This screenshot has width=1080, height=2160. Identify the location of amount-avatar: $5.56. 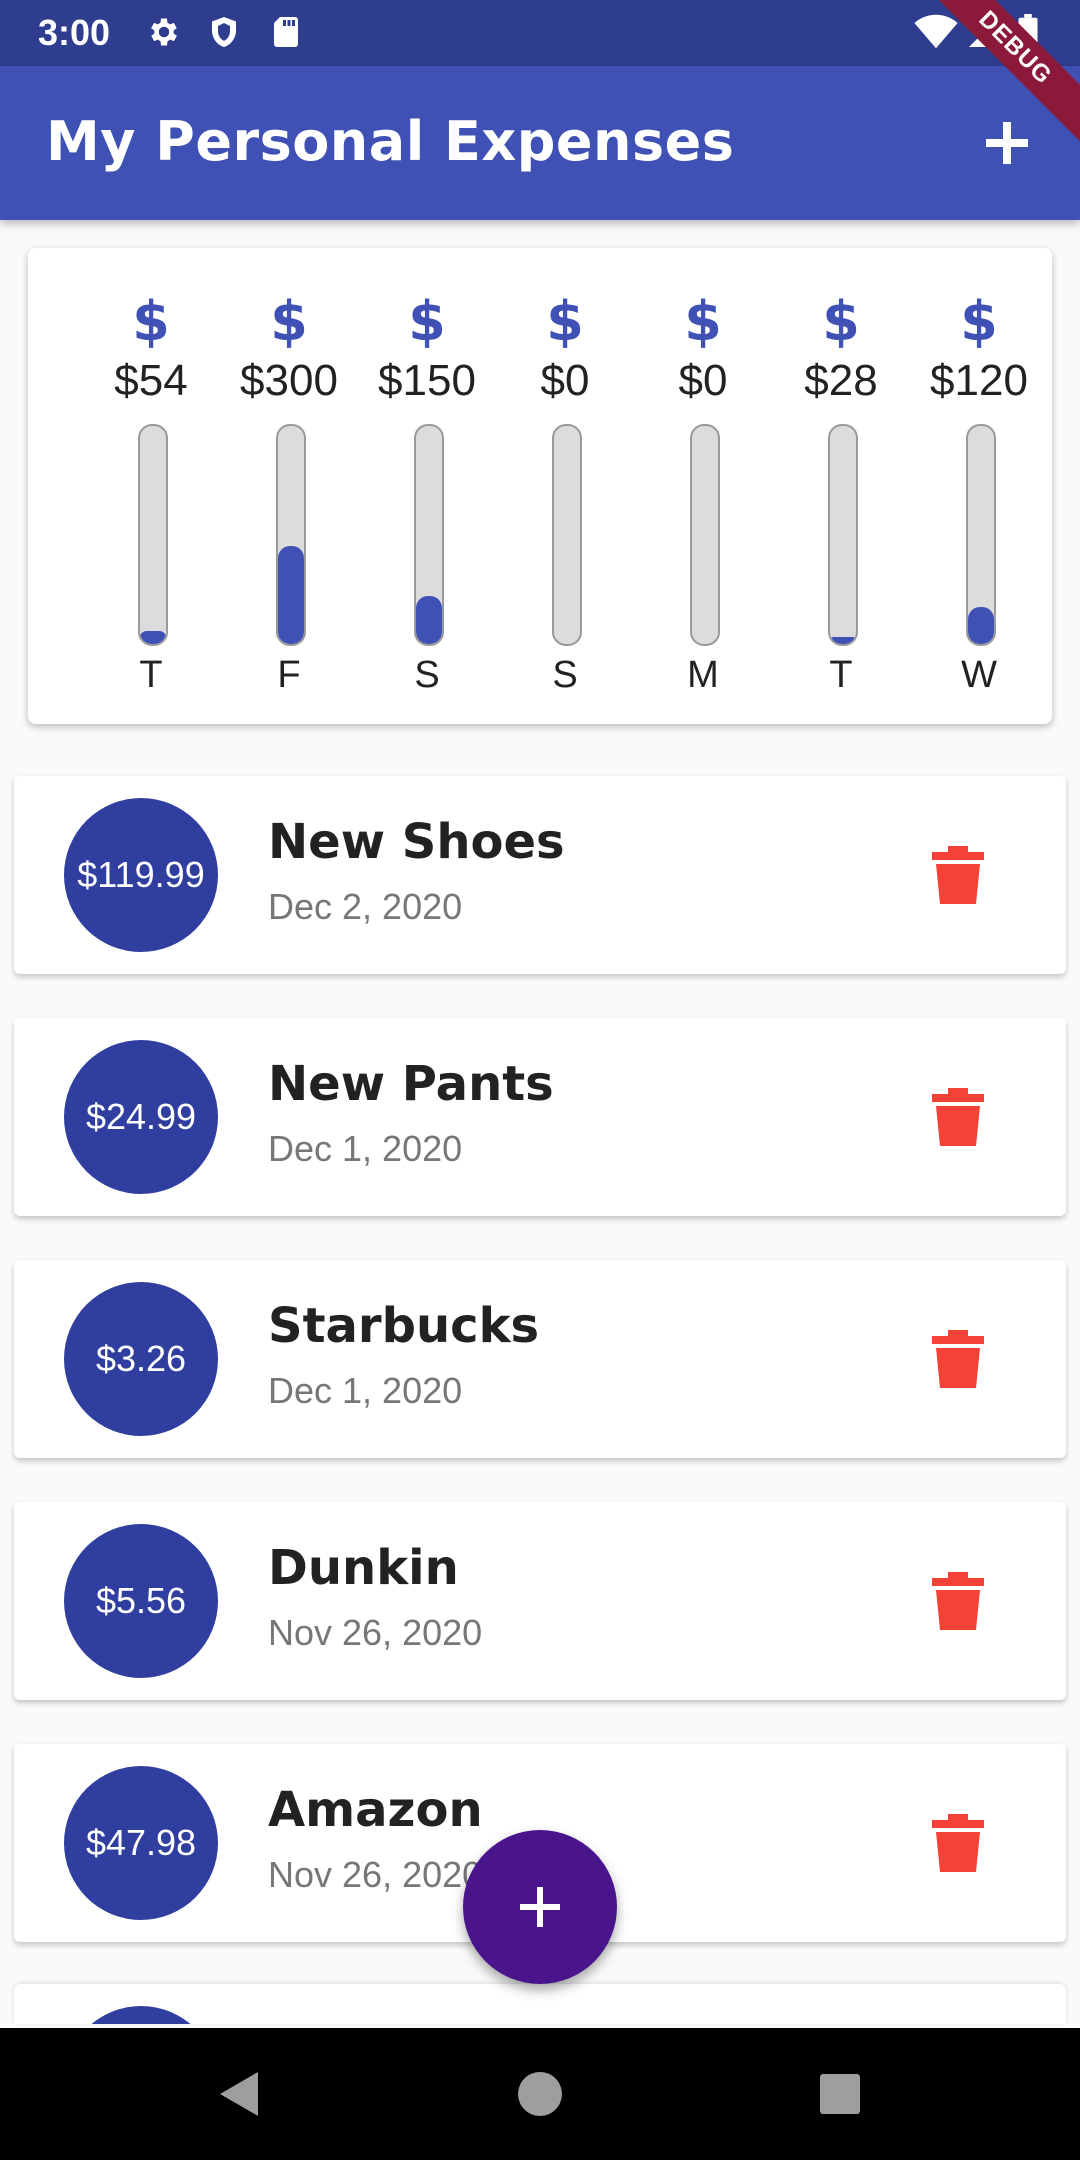
(141, 1601).